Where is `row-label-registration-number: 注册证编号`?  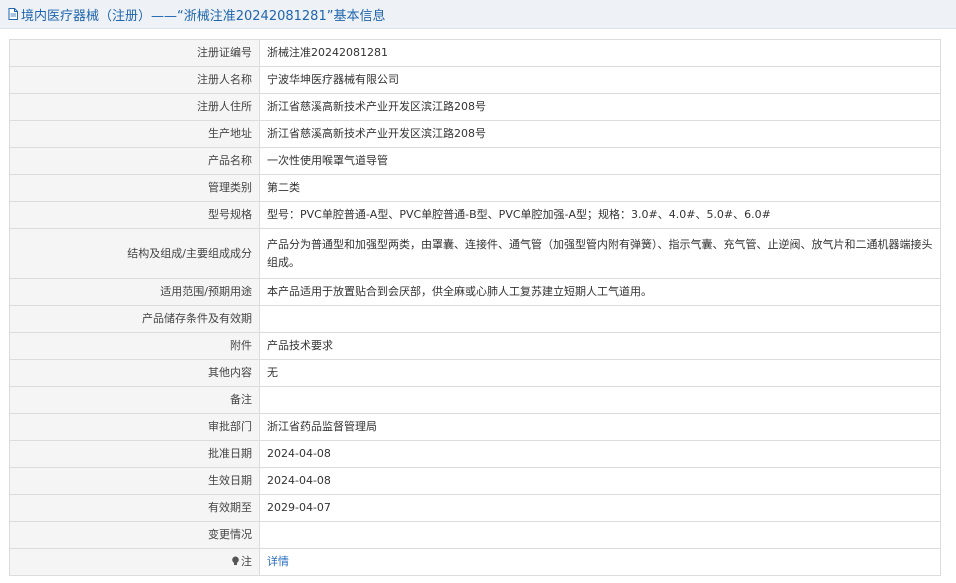
row-label-registration-number: 注册证编号 is located at coordinates (134, 53).